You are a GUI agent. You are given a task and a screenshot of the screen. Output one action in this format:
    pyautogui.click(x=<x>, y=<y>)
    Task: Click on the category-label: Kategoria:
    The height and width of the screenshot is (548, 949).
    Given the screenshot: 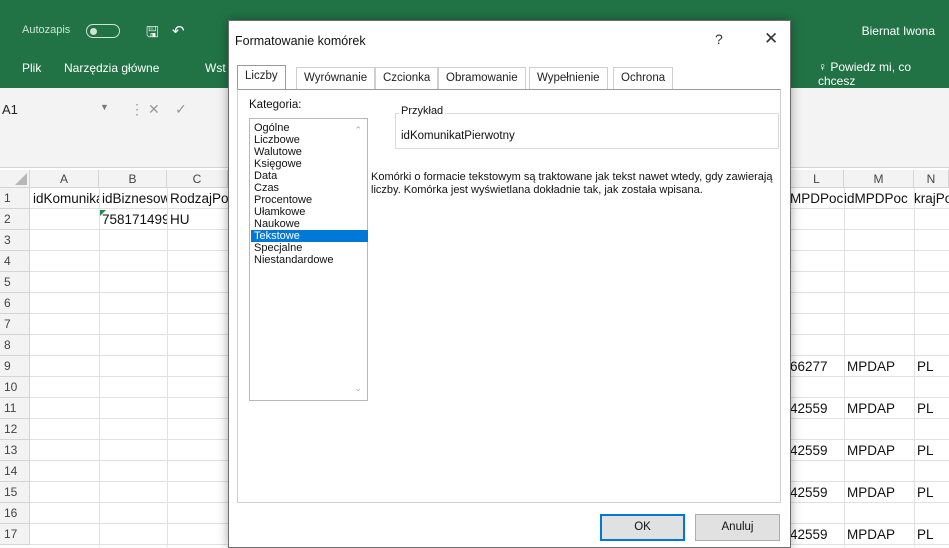 What is the action you would take?
    pyautogui.click(x=275, y=105)
    